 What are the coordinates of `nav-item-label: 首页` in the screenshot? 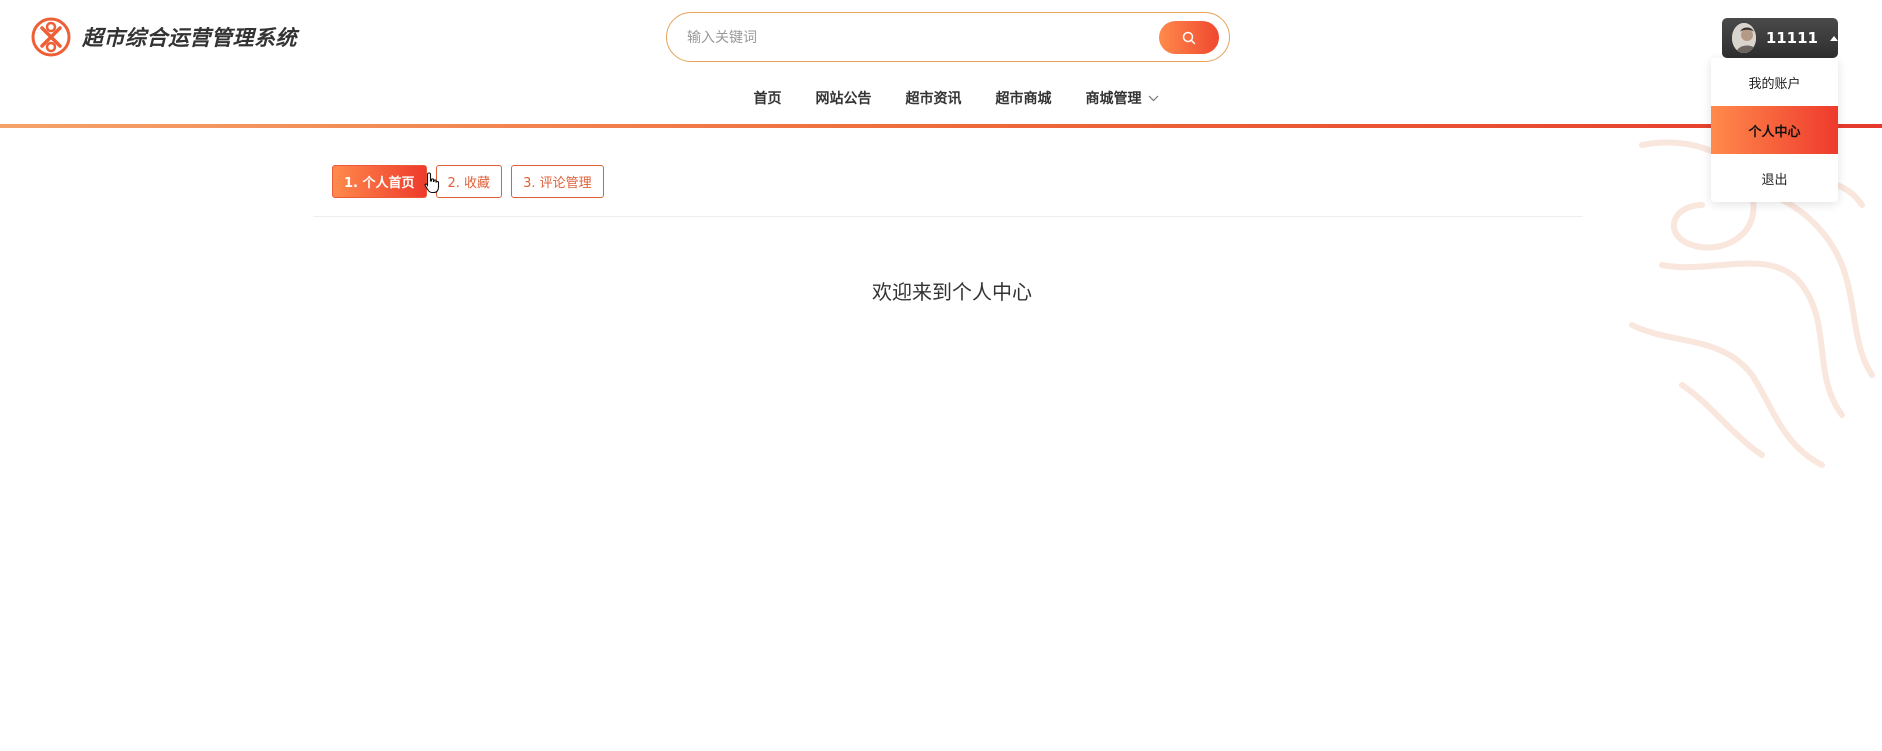 It's located at (767, 99).